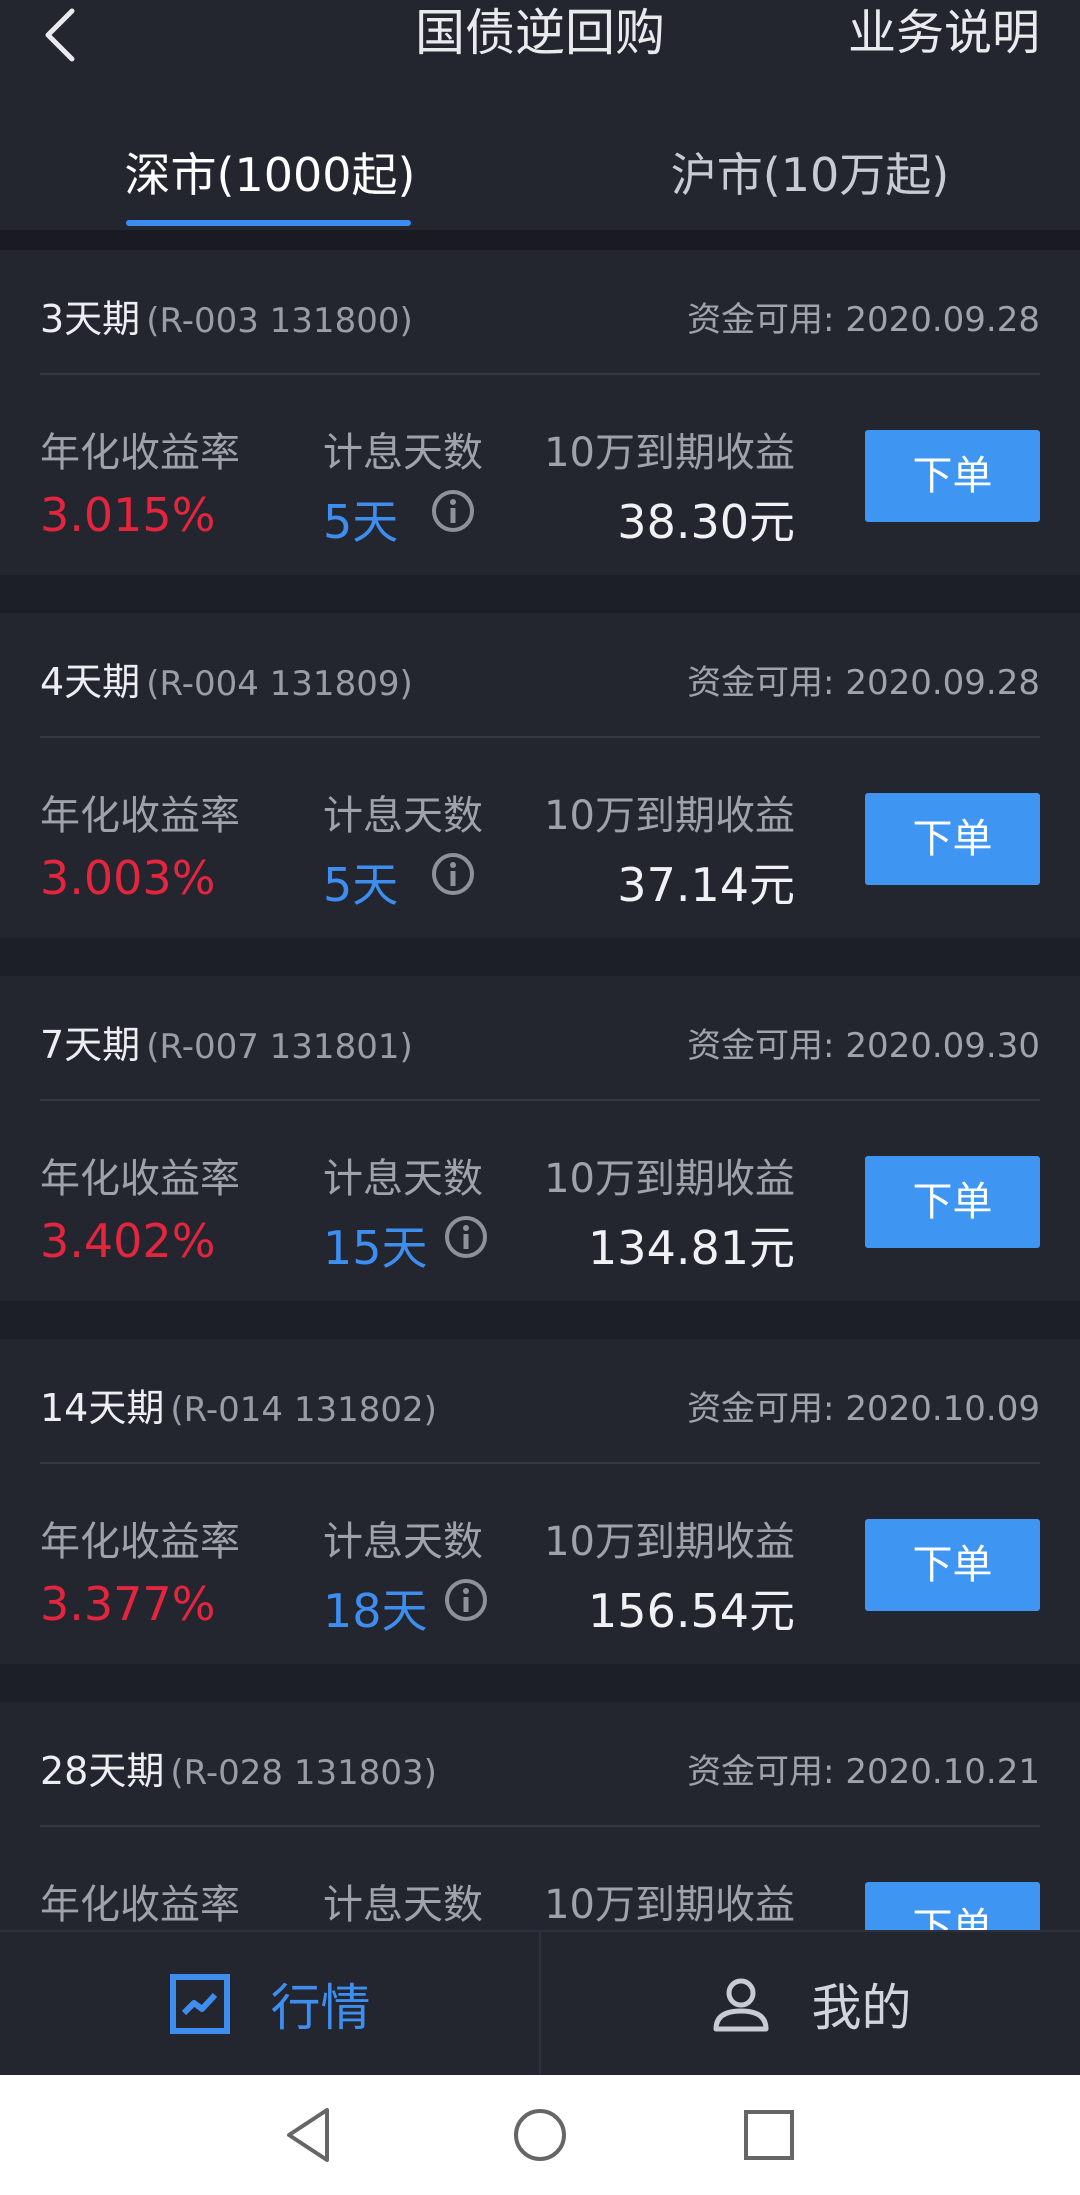 This screenshot has height=2195, width=1080. Describe the element at coordinates (128, 878) in the screenshot. I see `annual-rate-value: 3.003%` at that location.